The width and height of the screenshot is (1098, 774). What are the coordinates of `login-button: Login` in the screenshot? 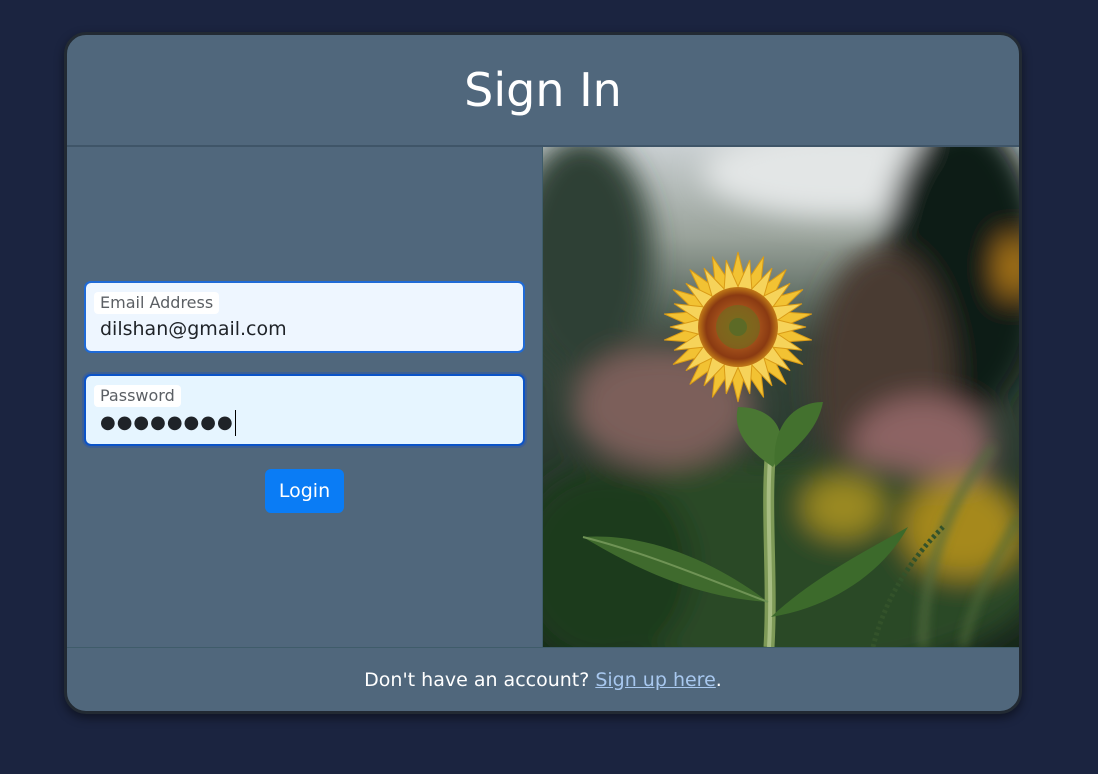 It's located at (304, 491).